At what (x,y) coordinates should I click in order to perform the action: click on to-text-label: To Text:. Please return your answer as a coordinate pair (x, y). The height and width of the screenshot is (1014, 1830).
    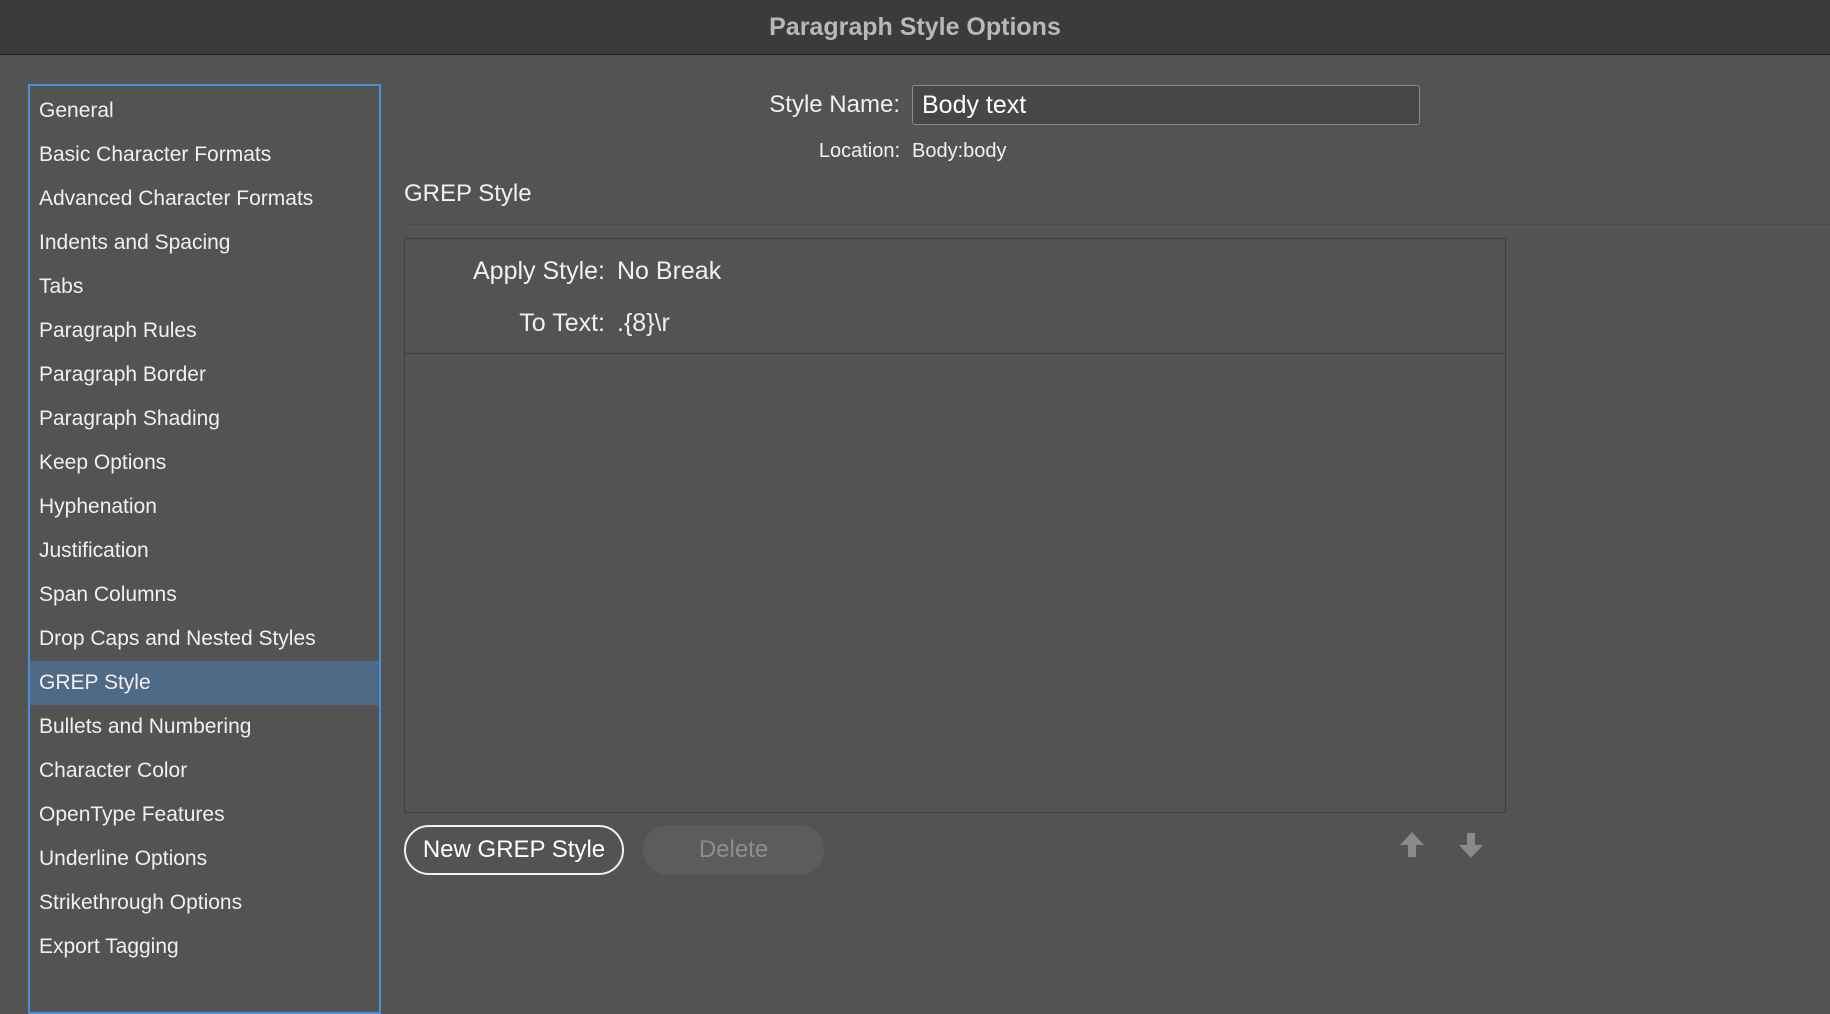
    Looking at the image, I should click on (562, 323).